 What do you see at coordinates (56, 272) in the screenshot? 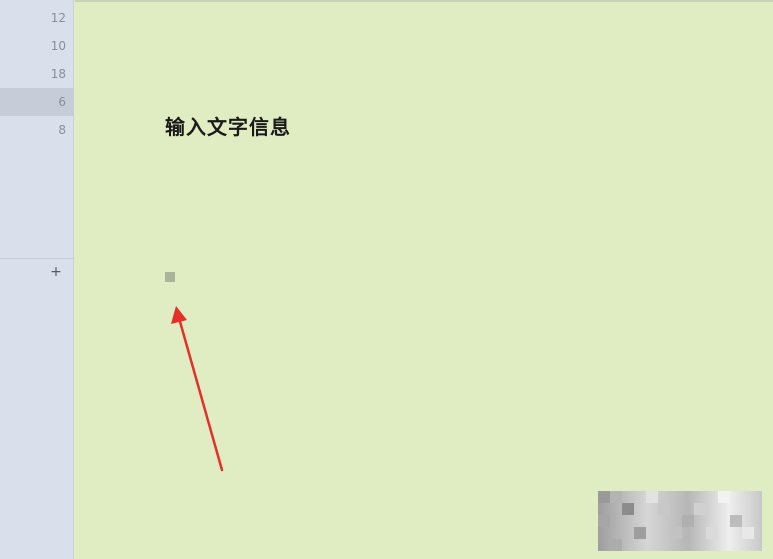
I see `add-button: +` at bounding box center [56, 272].